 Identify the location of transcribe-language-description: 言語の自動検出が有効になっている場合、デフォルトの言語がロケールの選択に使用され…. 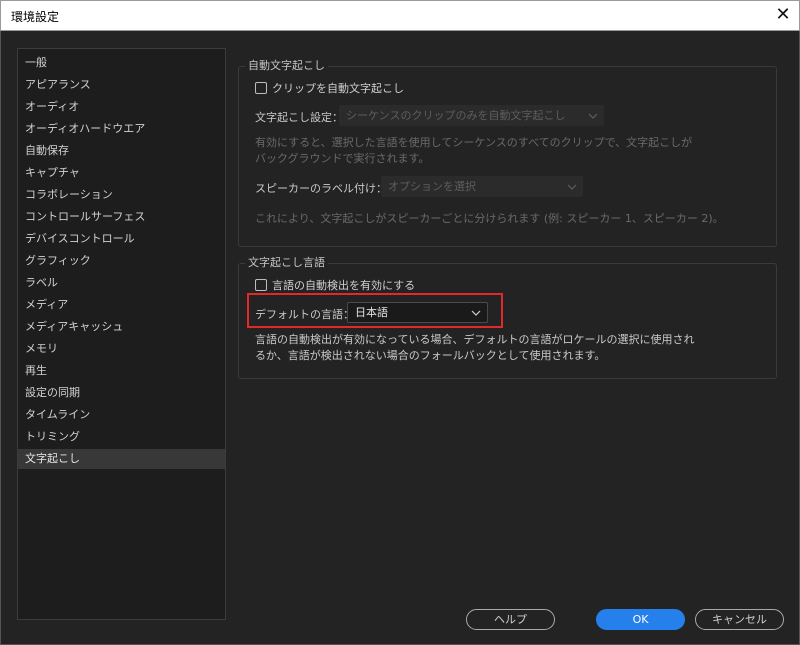
(475, 347).